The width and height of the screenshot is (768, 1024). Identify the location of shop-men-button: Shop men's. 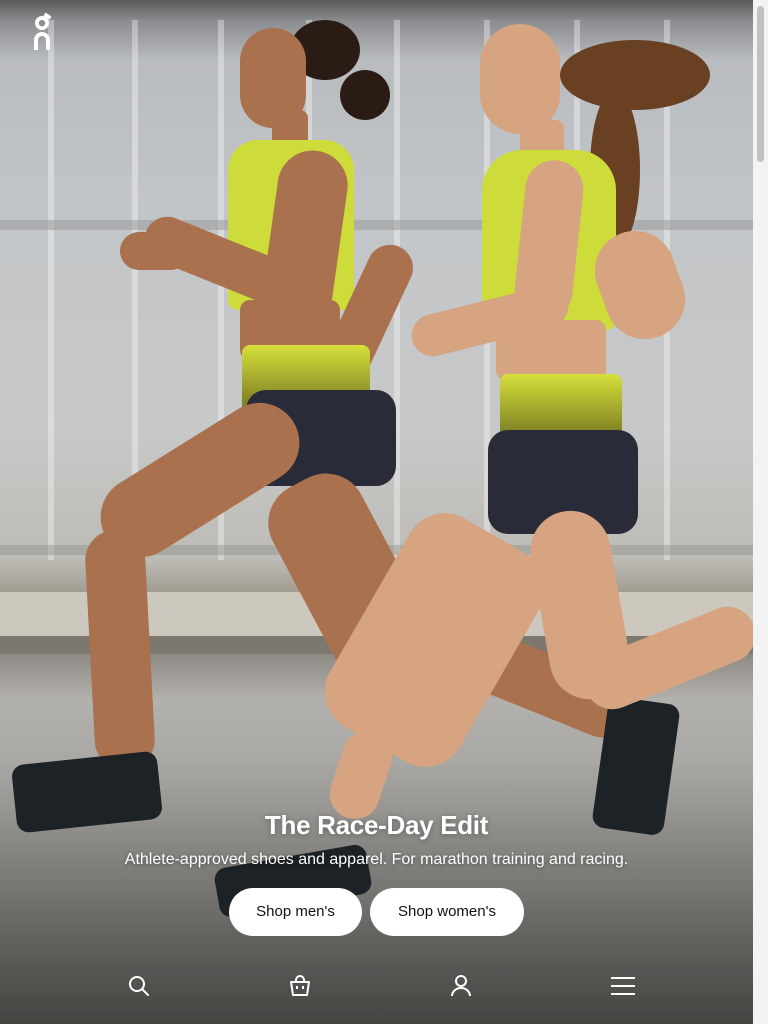
(295, 912).